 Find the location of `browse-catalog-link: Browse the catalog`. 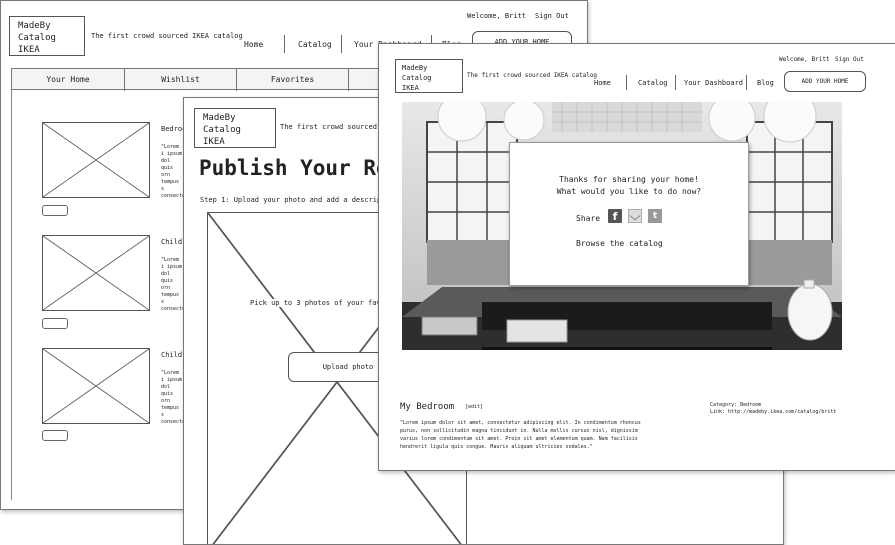

browse-catalog-link: Browse the catalog is located at coordinates (619, 243).